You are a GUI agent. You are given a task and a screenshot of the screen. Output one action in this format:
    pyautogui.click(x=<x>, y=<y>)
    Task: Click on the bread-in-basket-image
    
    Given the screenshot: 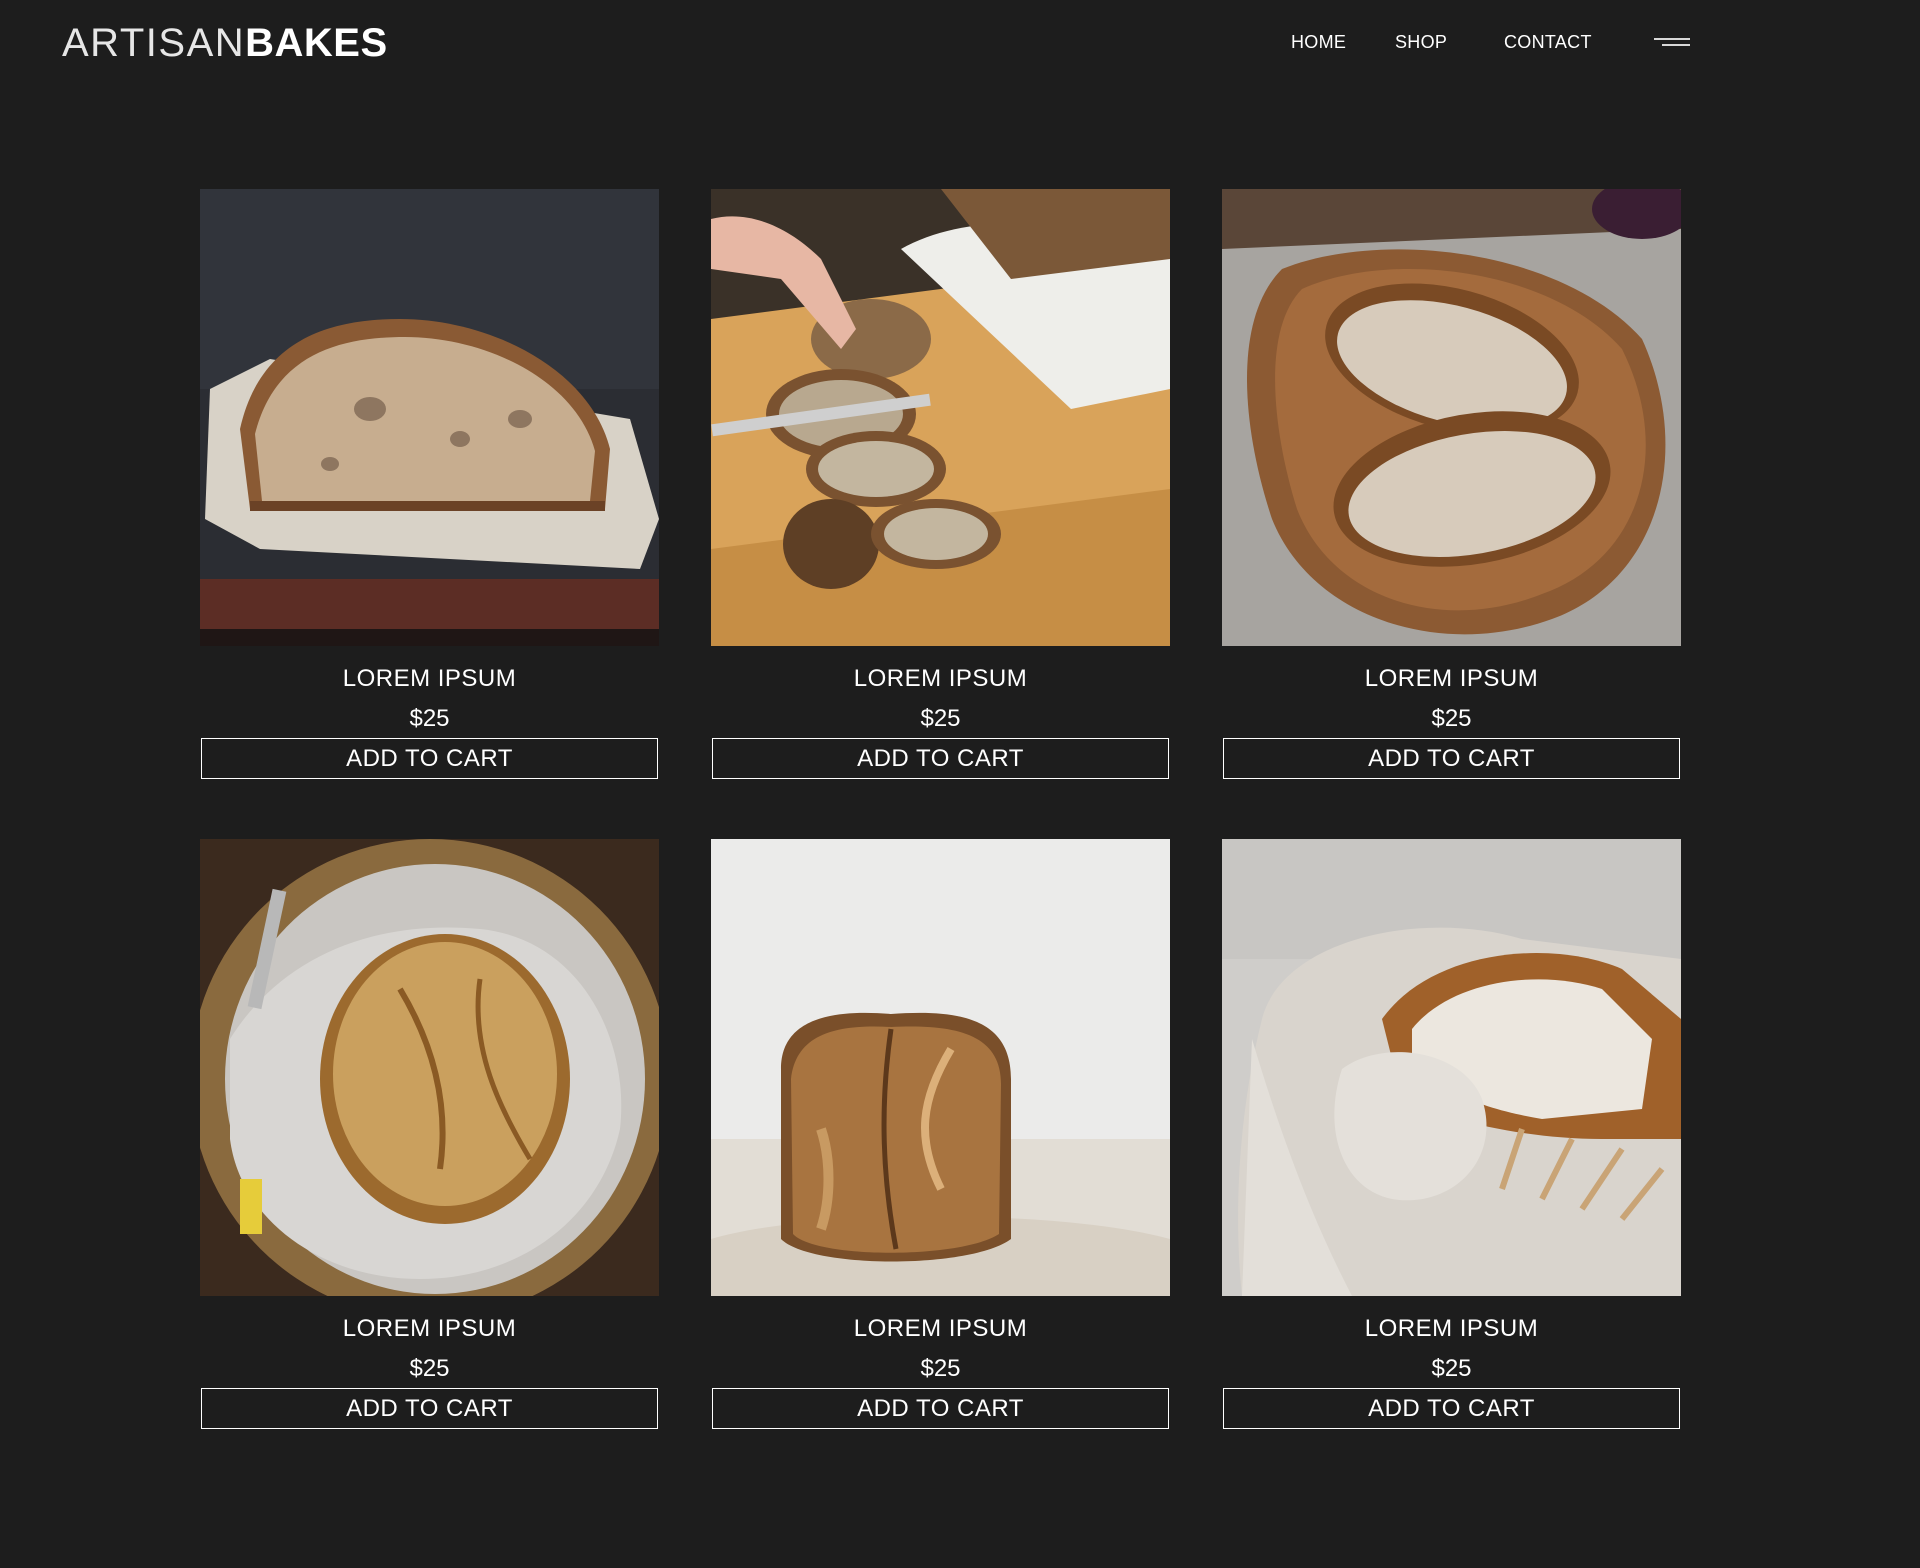 What is the action you would take?
    pyautogui.click(x=429, y=1067)
    